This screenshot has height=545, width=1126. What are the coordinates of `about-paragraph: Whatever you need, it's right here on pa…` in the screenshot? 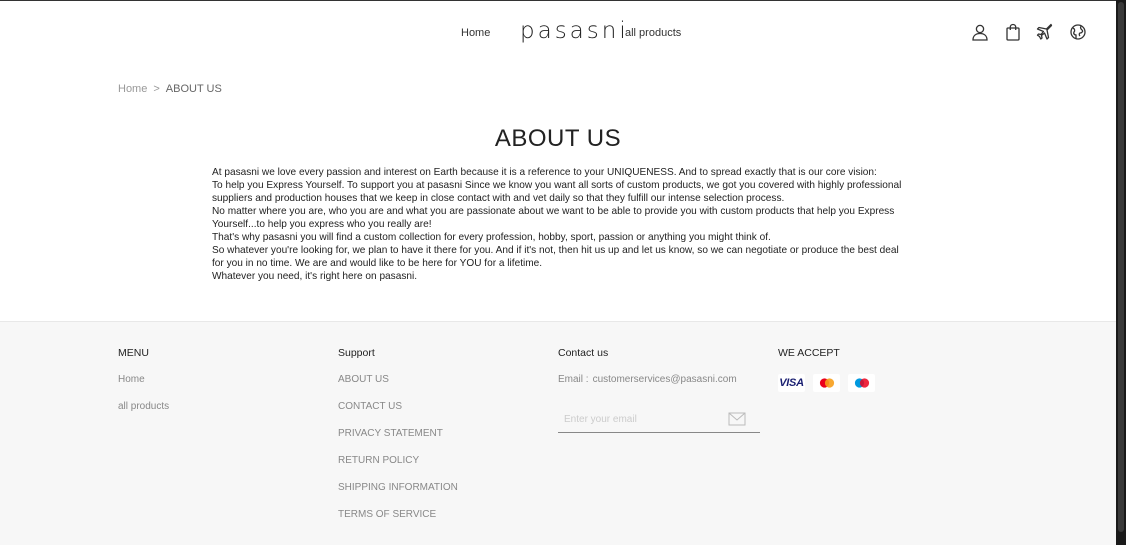 It's located at (315, 276).